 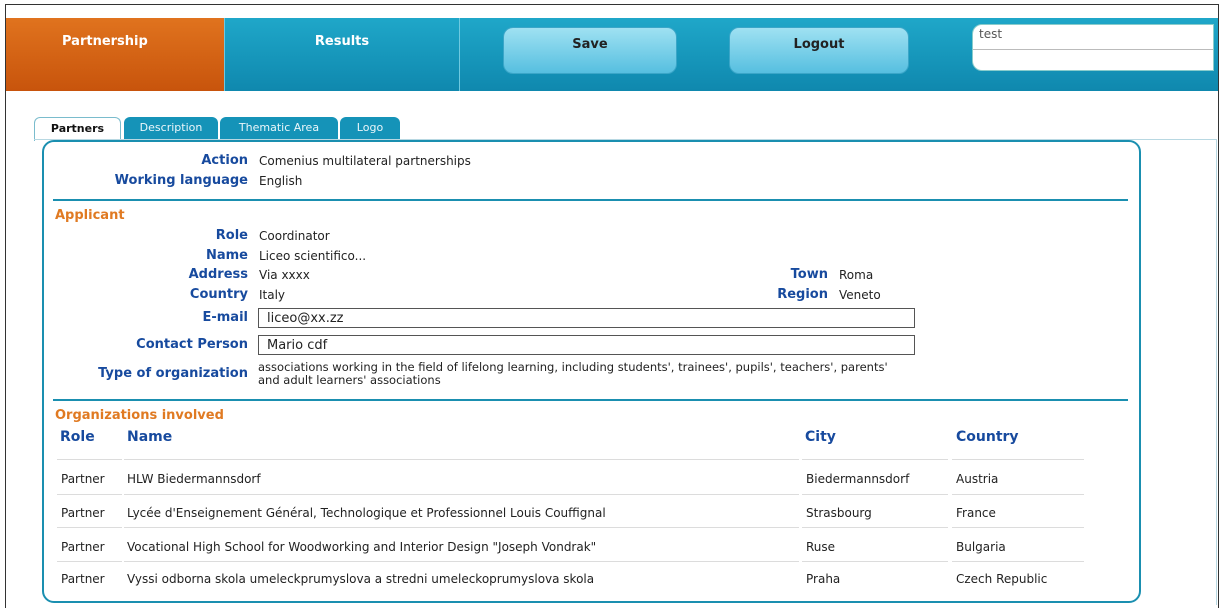 I want to click on table-row-2-role: Partner, so click(x=83, y=513).